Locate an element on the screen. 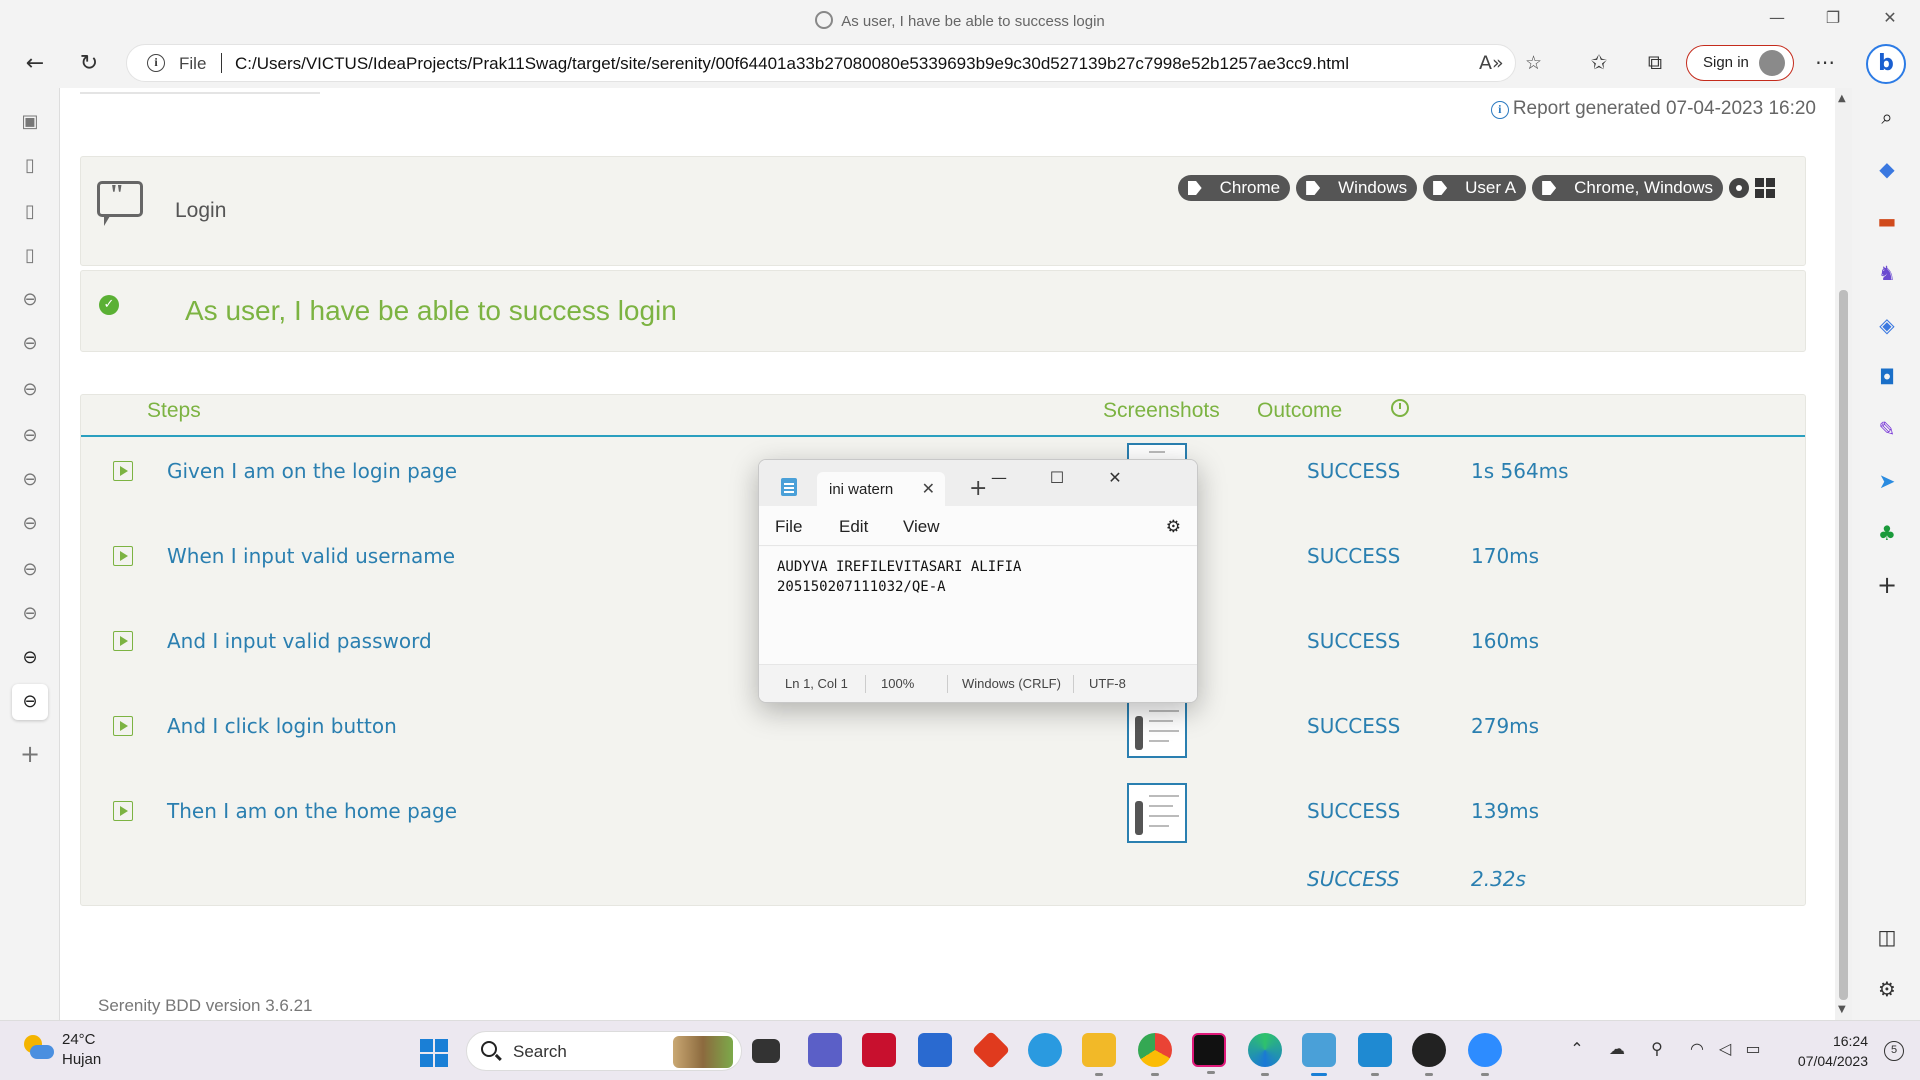 Image resolution: width=1920 pixels, height=1080 pixels. step-text: And I click login button is located at coordinates (282, 726).